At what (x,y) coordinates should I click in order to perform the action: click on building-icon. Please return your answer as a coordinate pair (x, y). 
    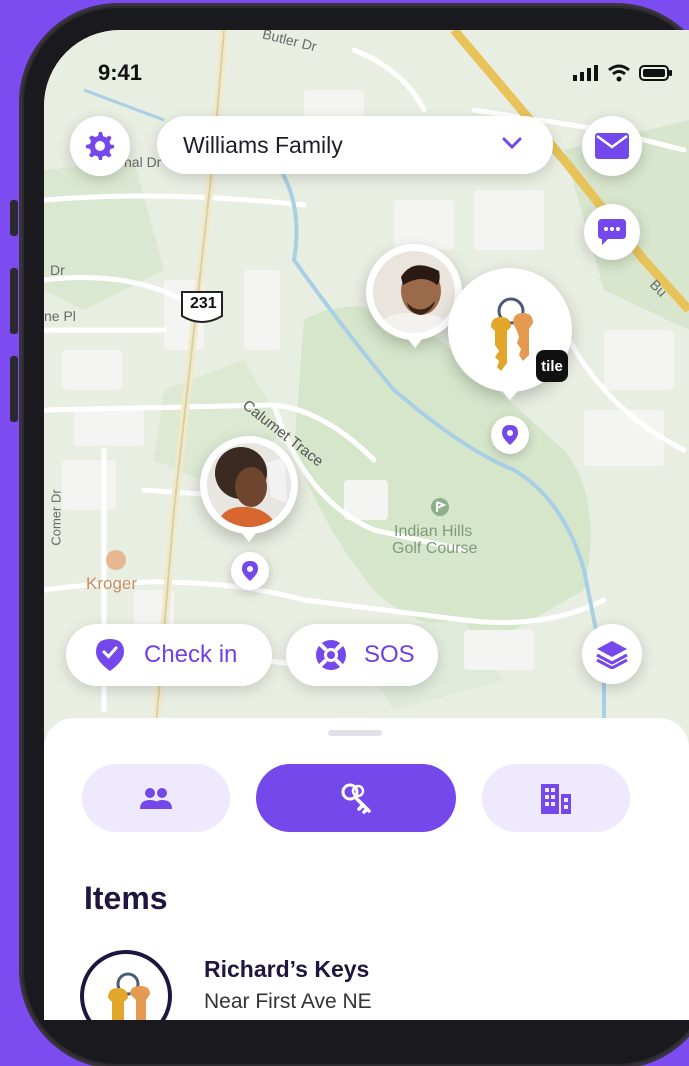
    Looking at the image, I should click on (556, 799).